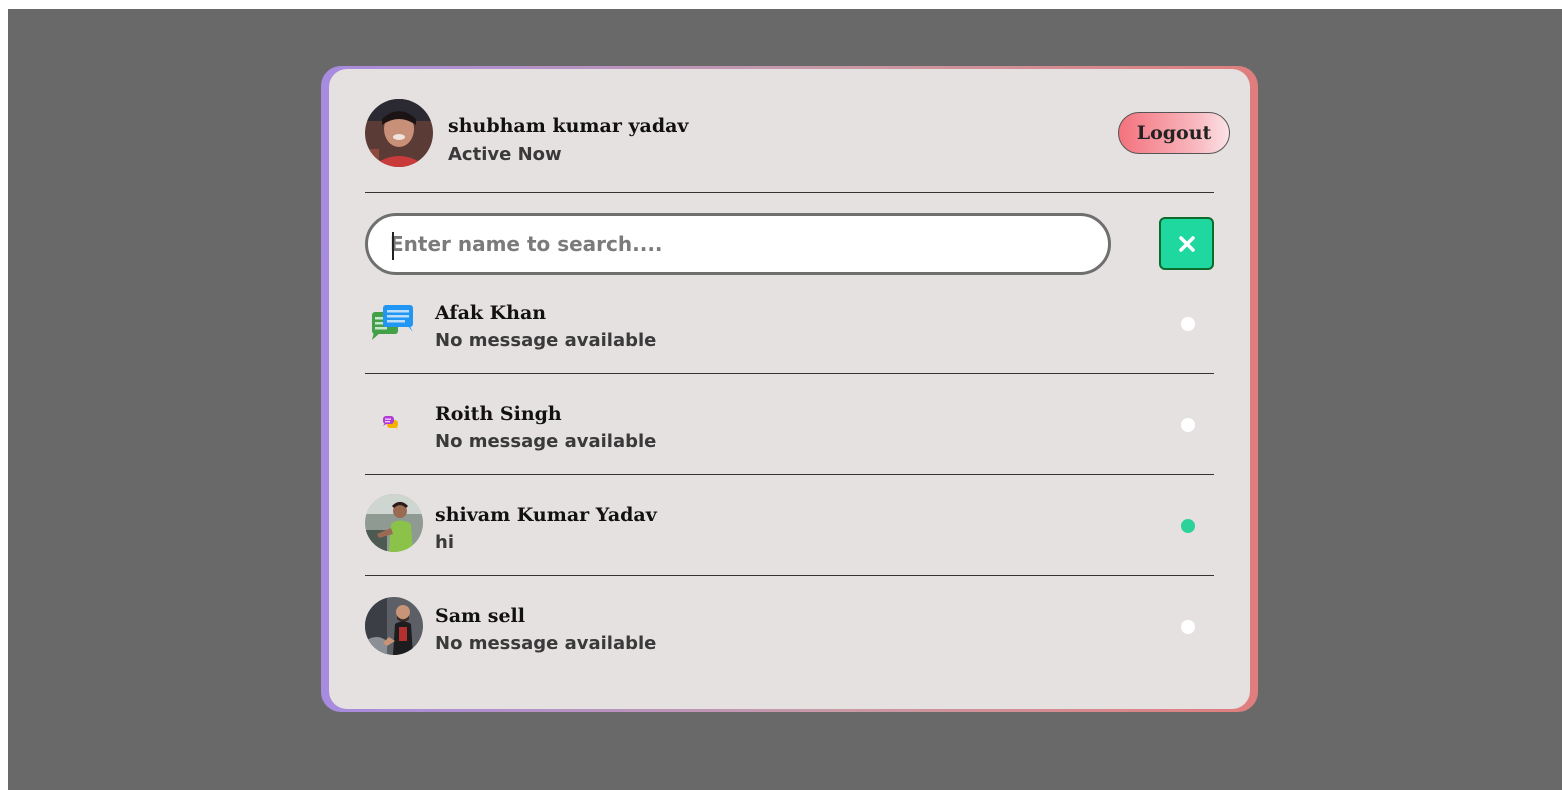 This screenshot has height=790, width=1562. Describe the element at coordinates (505, 154) in the screenshot. I see `user-status: Active Now` at that location.